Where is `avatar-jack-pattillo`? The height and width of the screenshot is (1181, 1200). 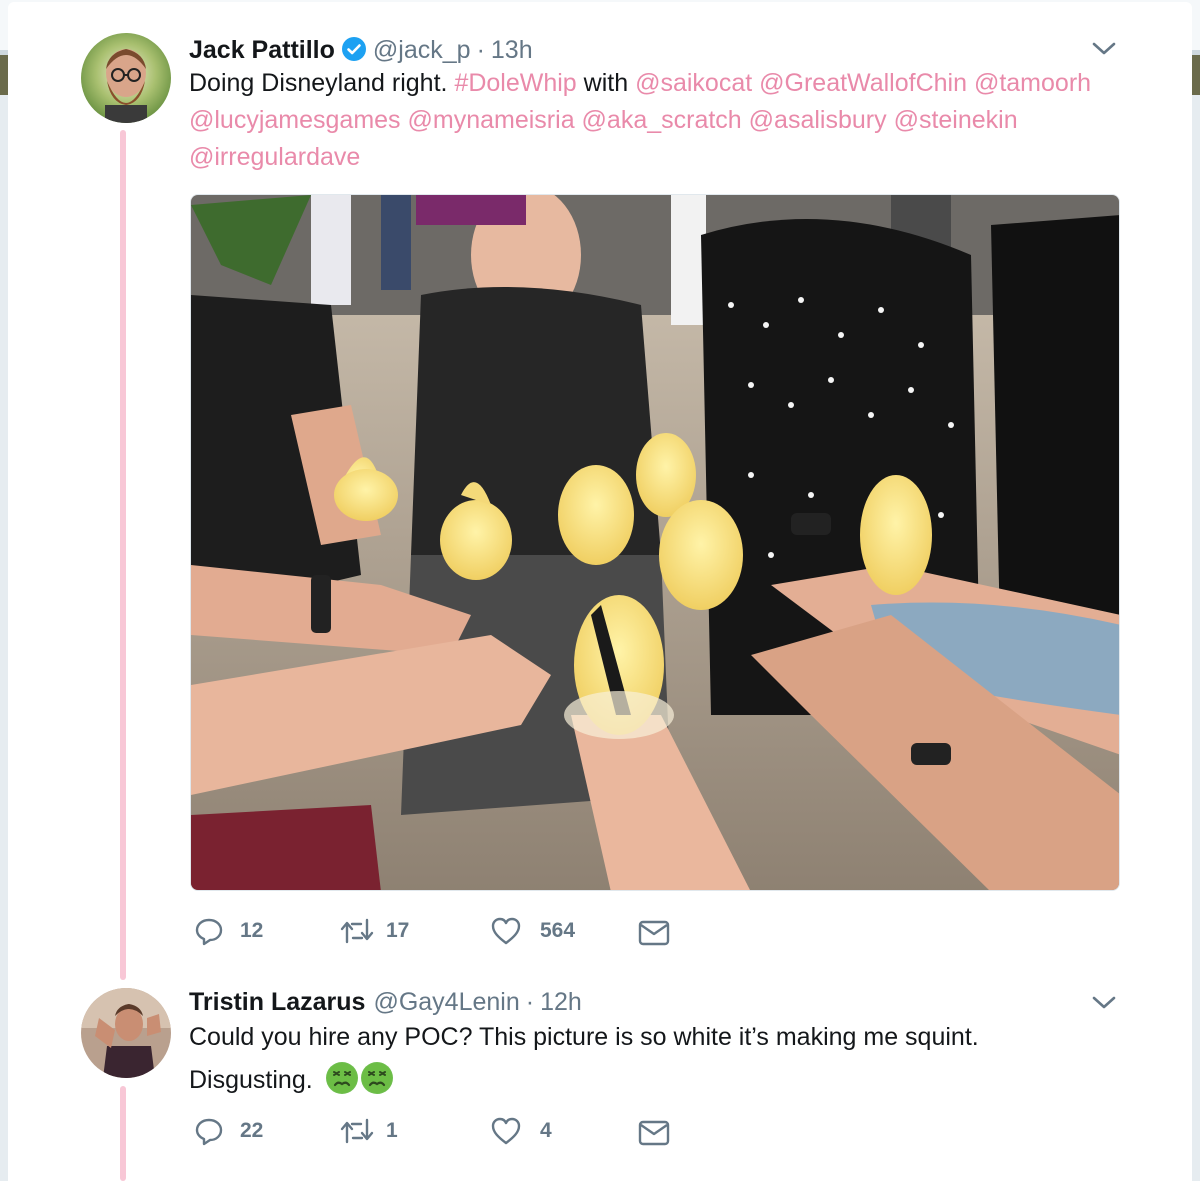
avatar-jack-pattillo is located at coordinates (126, 78).